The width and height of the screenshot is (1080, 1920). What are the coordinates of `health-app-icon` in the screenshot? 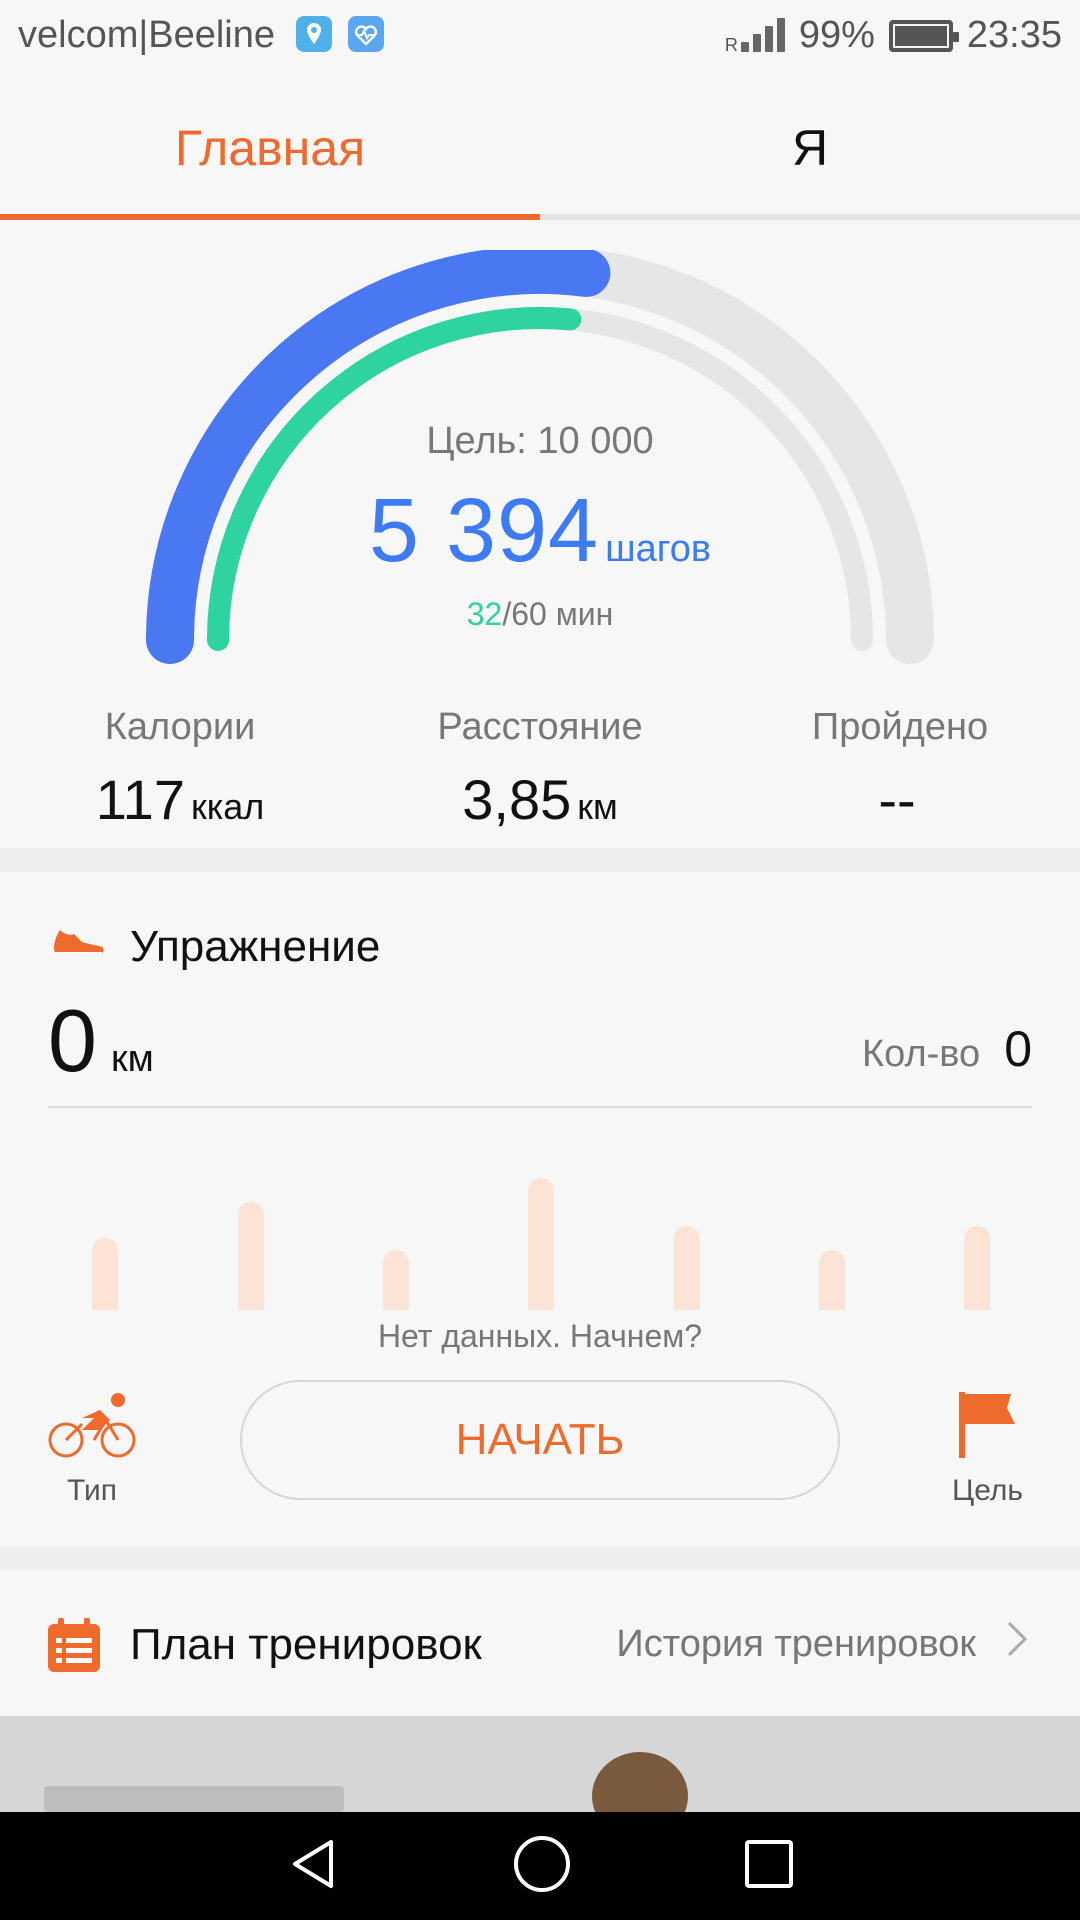 It's located at (366, 34).